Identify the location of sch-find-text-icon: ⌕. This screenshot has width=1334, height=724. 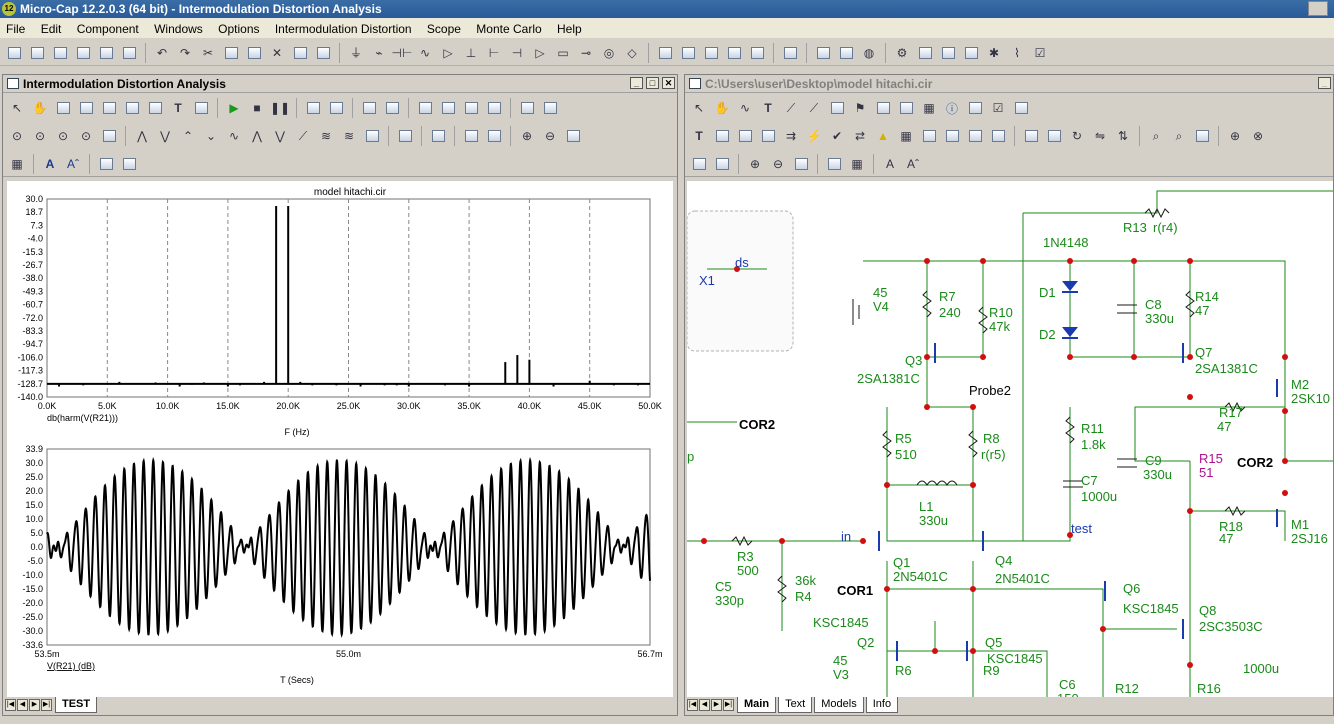
(1179, 136).